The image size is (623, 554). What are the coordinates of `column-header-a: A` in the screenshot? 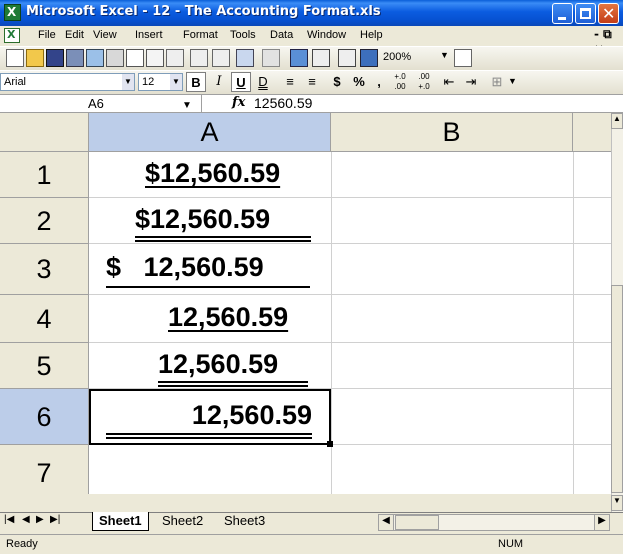 It's located at (210, 132).